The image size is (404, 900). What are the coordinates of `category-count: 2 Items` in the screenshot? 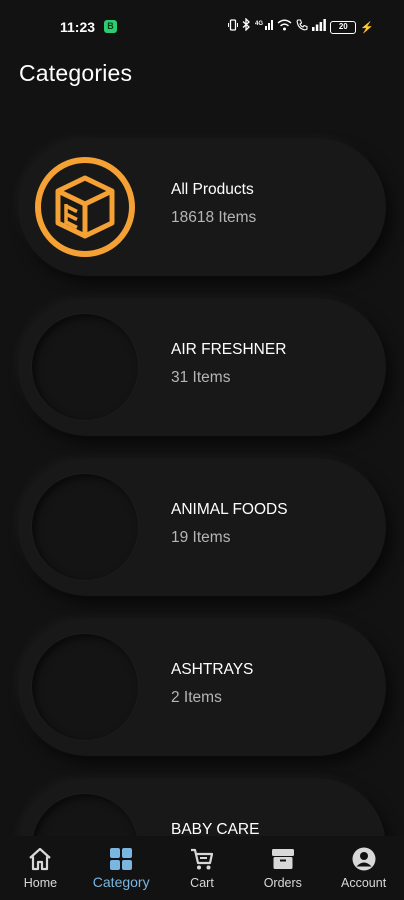 It's located at (196, 697).